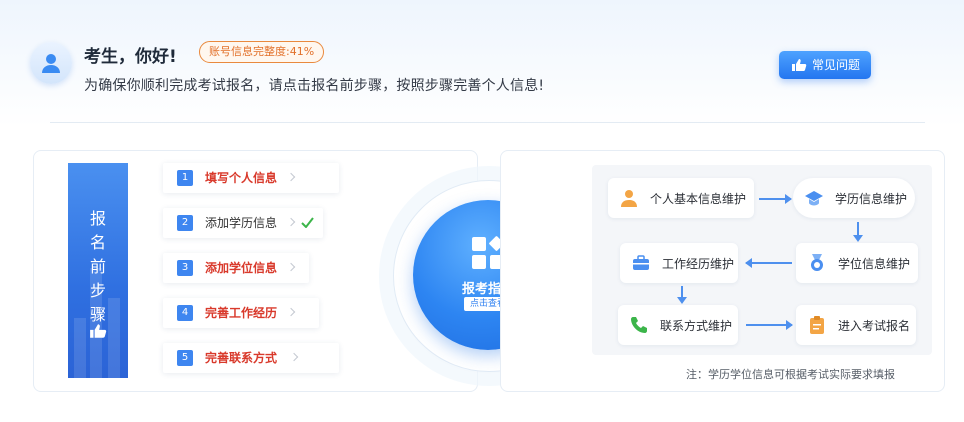 The height and width of the screenshot is (422, 964). Describe the element at coordinates (641, 262) in the screenshot. I see `briefcase-icon` at that location.